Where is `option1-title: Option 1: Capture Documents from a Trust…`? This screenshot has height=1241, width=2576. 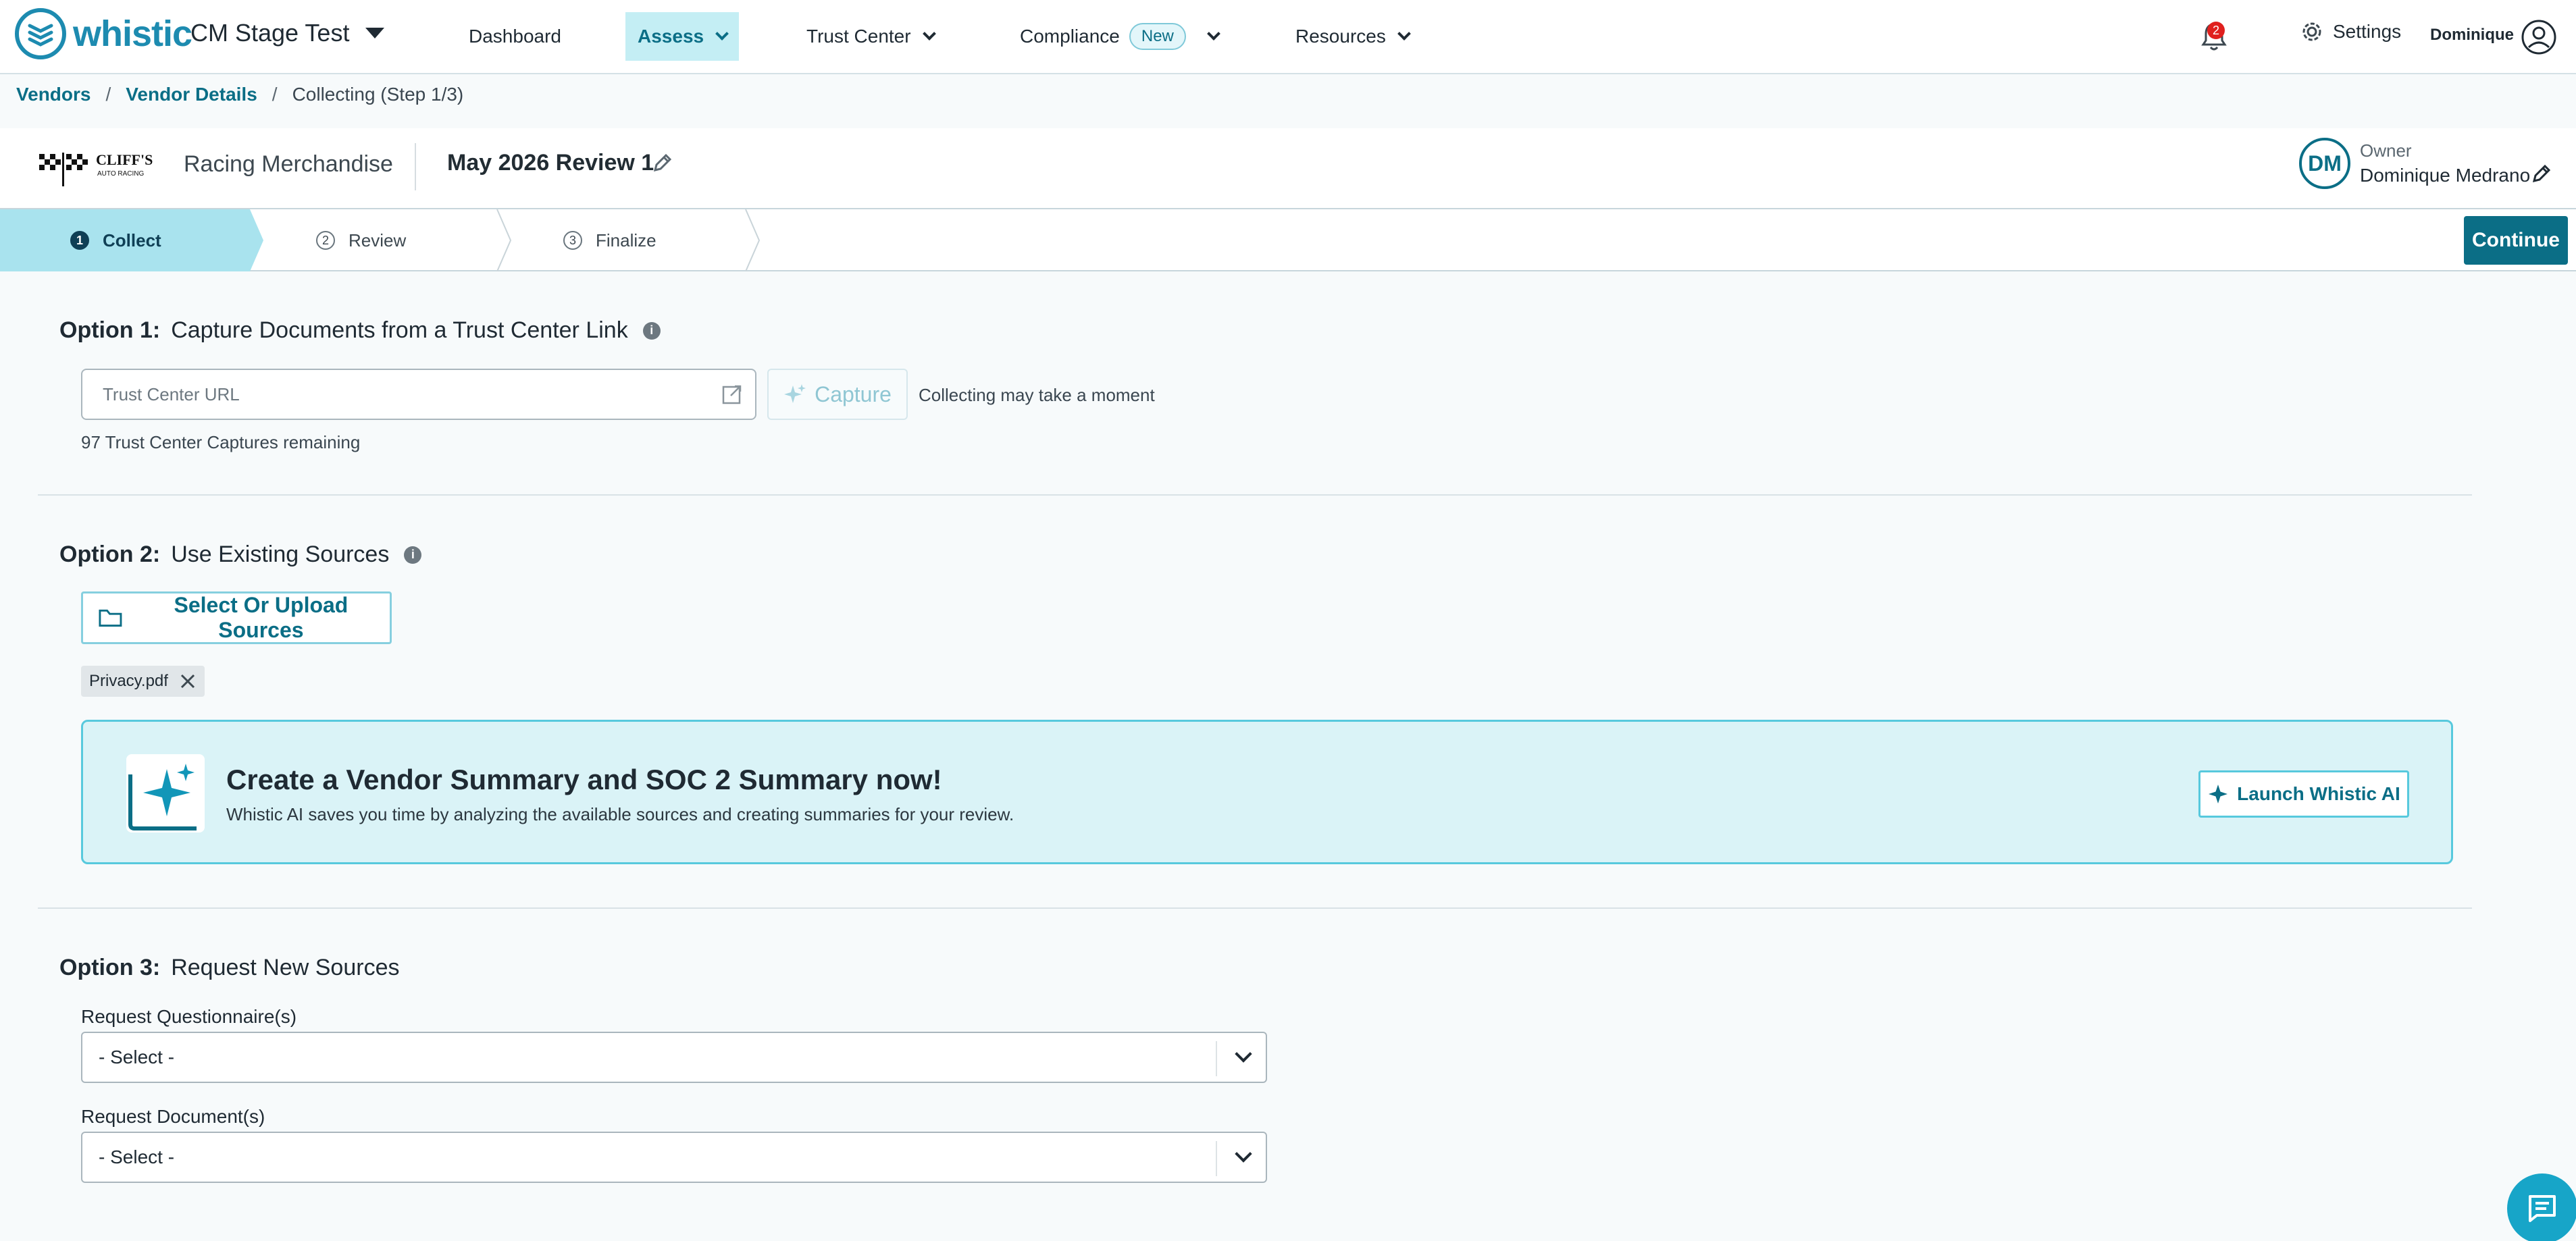
option1-title: Option 1: Capture Documents from a Trust… is located at coordinates (360, 330).